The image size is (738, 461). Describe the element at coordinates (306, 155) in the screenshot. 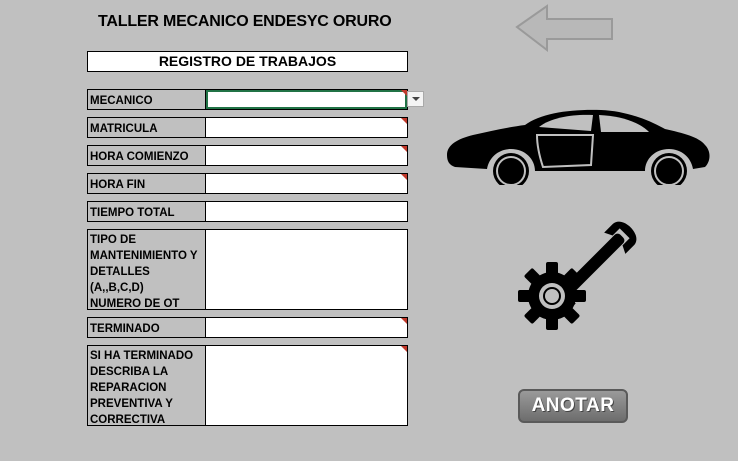

I see `hora-comienzo-field` at that location.